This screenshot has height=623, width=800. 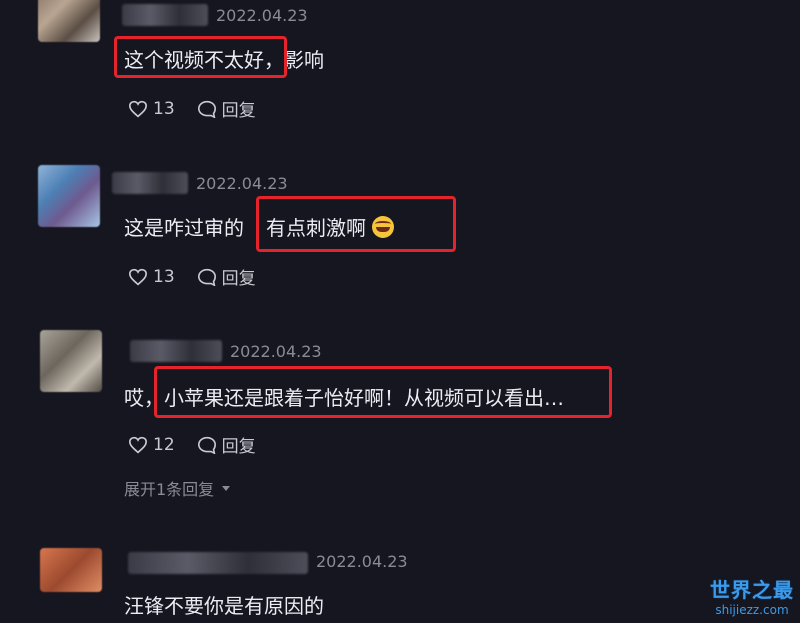 What do you see at coordinates (752, 590) in the screenshot?
I see `watermark-title: 世界之最` at bounding box center [752, 590].